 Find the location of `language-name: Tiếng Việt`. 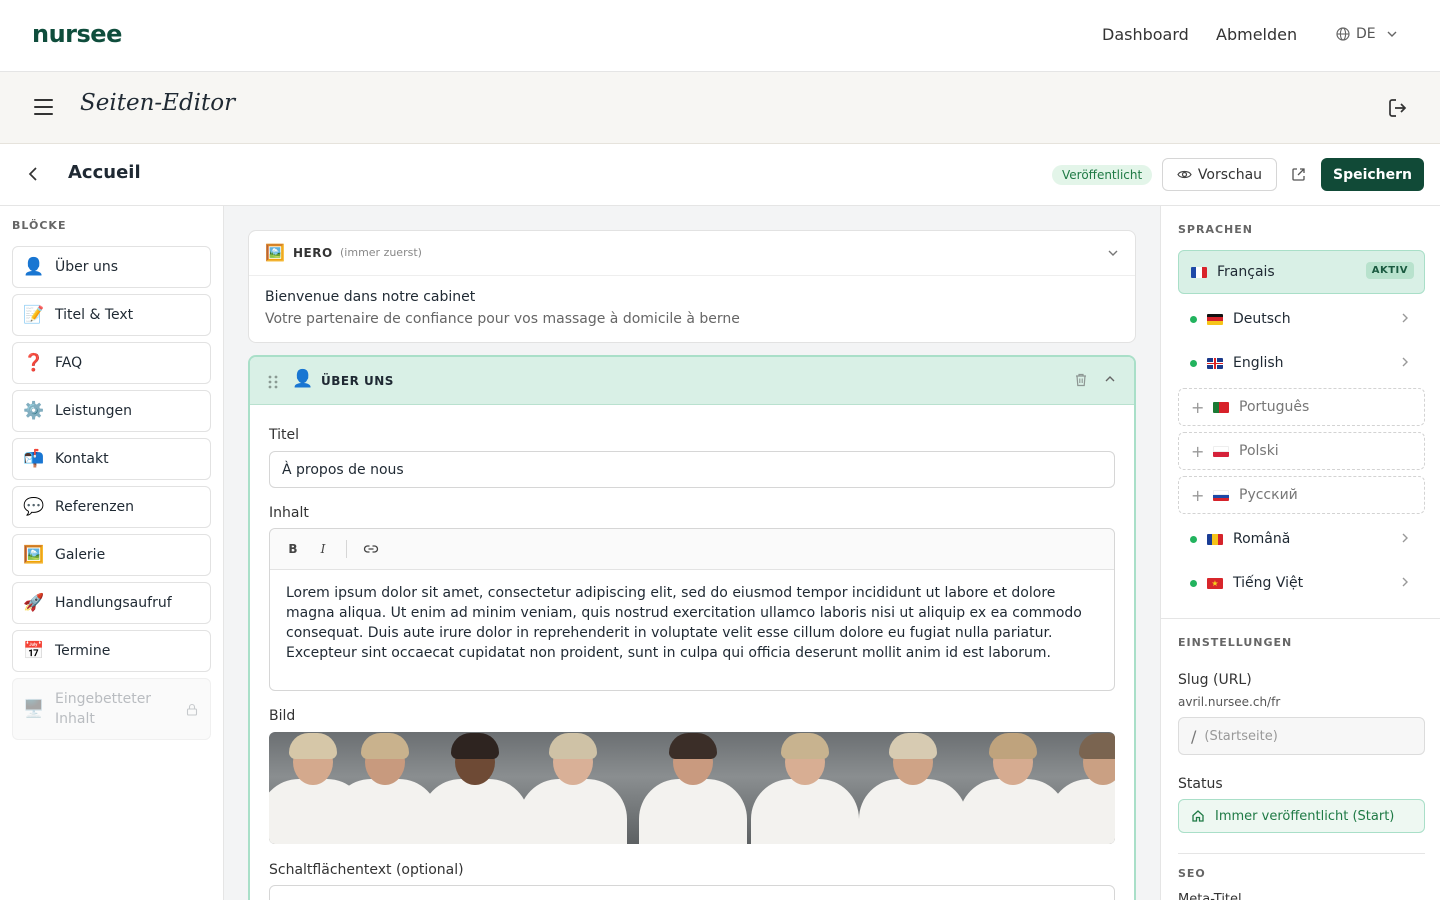

language-name: Tiếng Việt is located at coordinates (1268, 583).